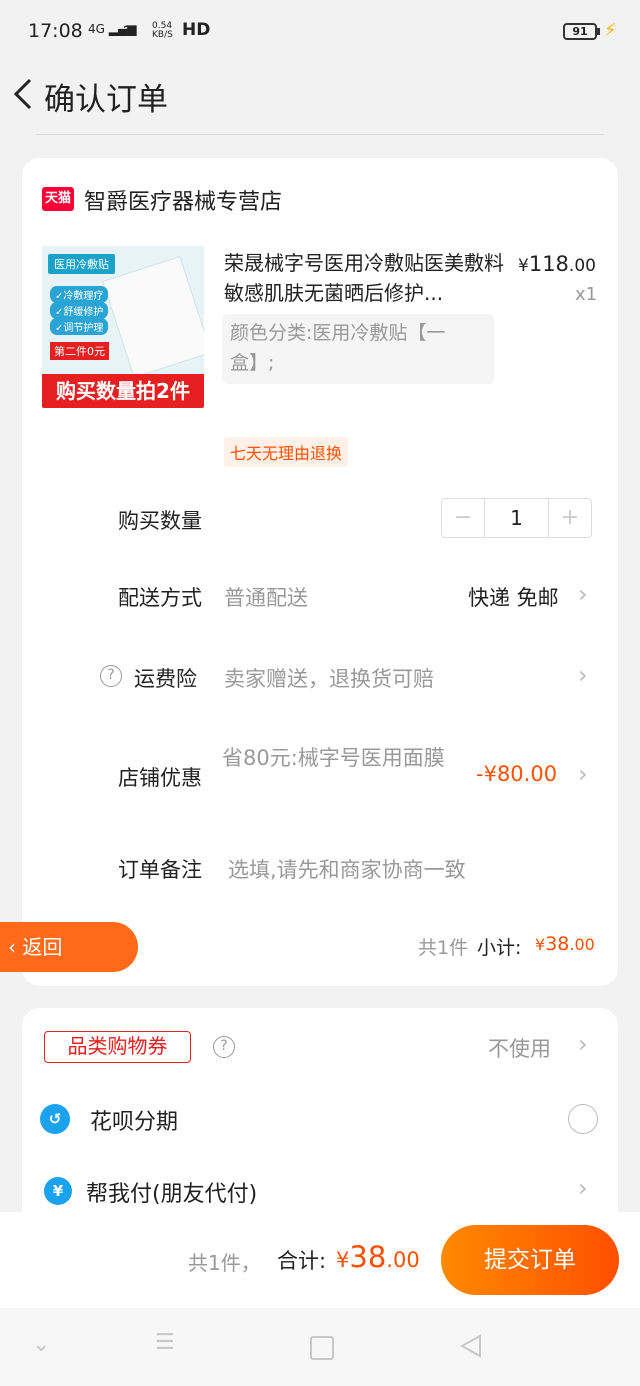  I want to click on coupon-value: 不使用, so click(519, 1048).